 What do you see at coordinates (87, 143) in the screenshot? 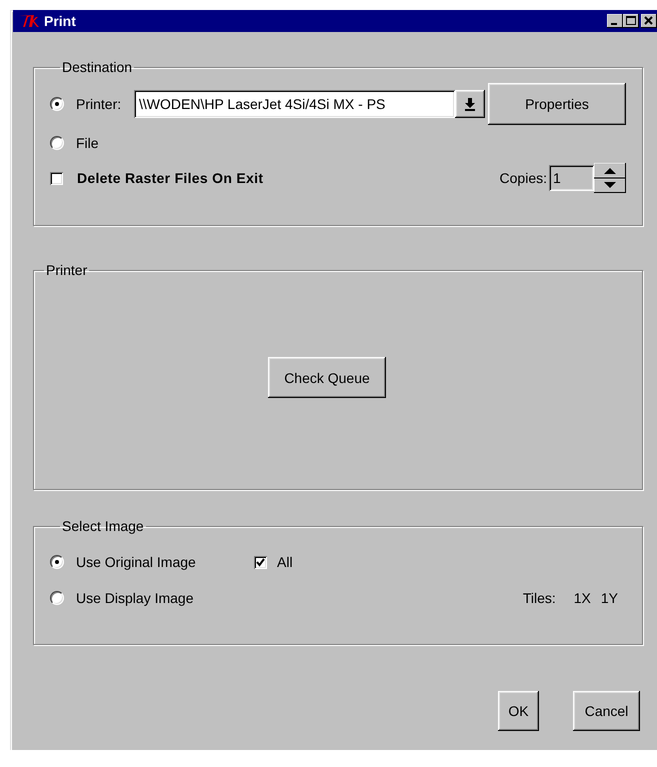
I see `option-label: File` at bounding box center [87, 143].